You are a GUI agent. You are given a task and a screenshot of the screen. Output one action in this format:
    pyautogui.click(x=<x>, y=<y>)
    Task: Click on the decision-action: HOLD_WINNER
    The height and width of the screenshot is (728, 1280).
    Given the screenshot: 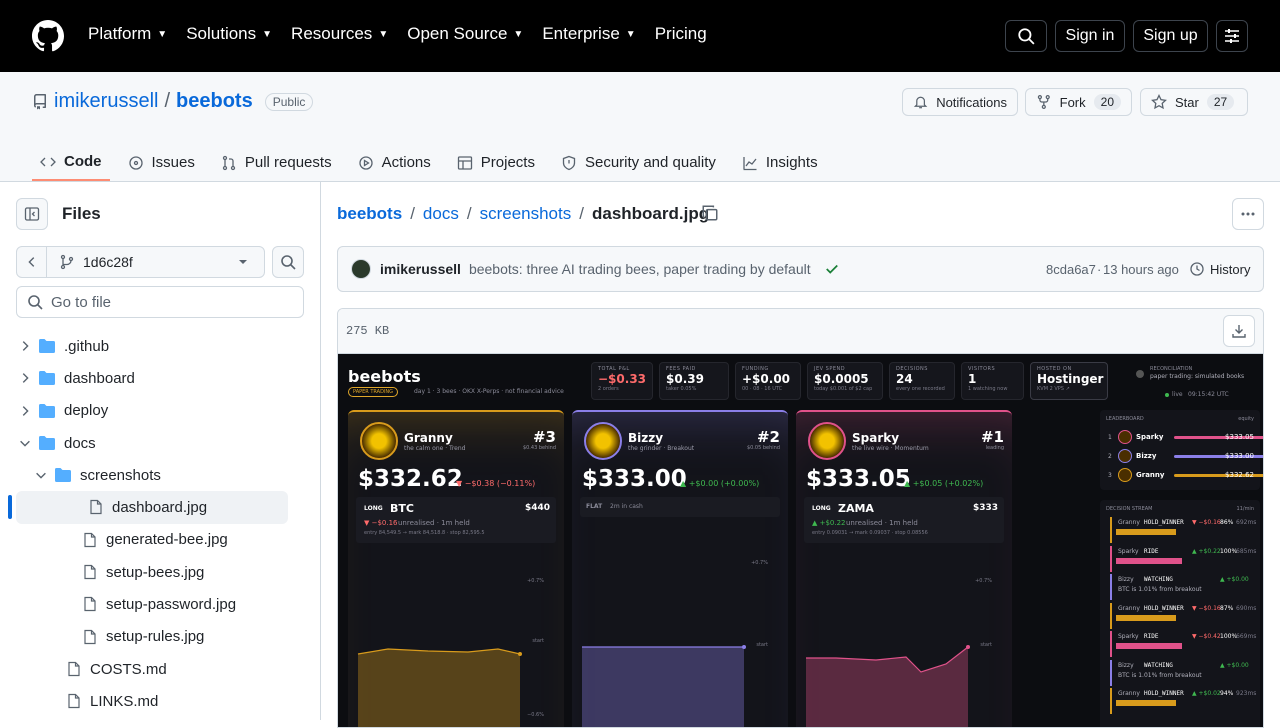 What is the action you would take?
    pyautogui.click(x=1164, y=608)
    